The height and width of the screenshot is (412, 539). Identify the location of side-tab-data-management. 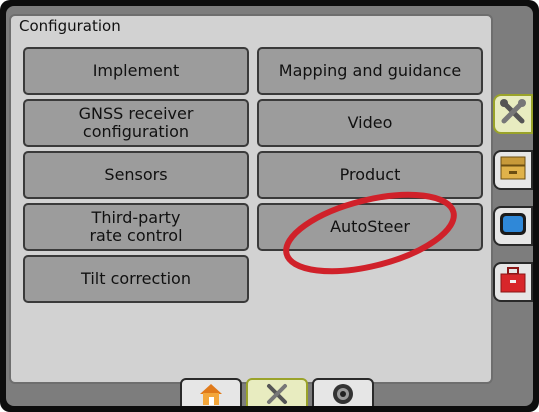
(513, 170).